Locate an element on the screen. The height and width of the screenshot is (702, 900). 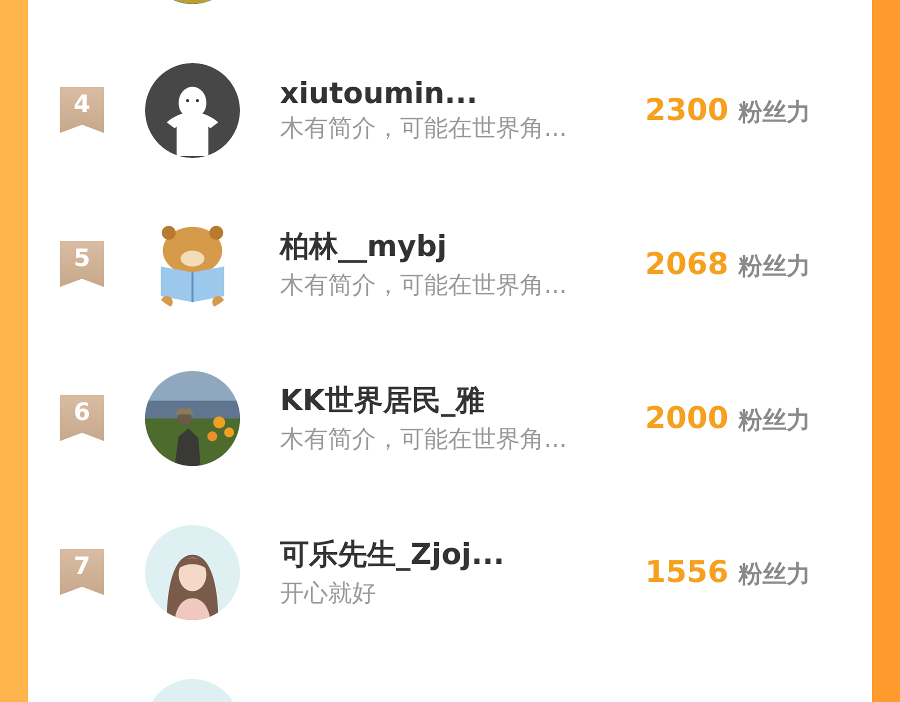
fan-score: 1556 is located at coordinates (686, 572).